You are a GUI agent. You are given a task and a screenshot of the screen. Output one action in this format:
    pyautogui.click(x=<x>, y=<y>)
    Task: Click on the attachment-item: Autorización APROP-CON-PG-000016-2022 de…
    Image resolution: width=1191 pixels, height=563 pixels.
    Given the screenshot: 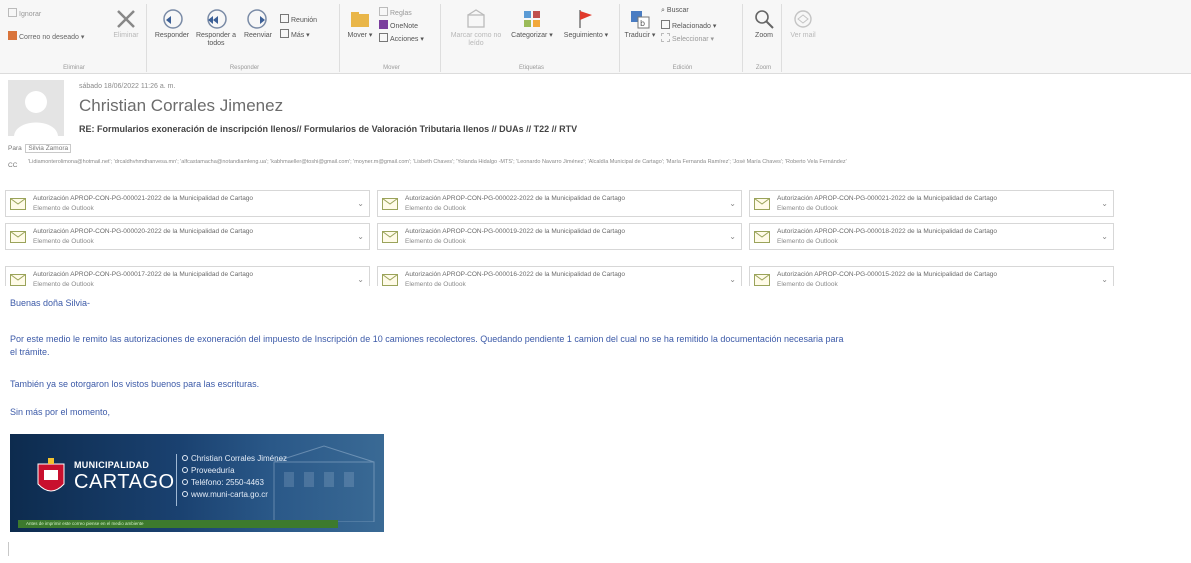 What is the action you would take?
    pyautogui.click(x=559, y=276)
    